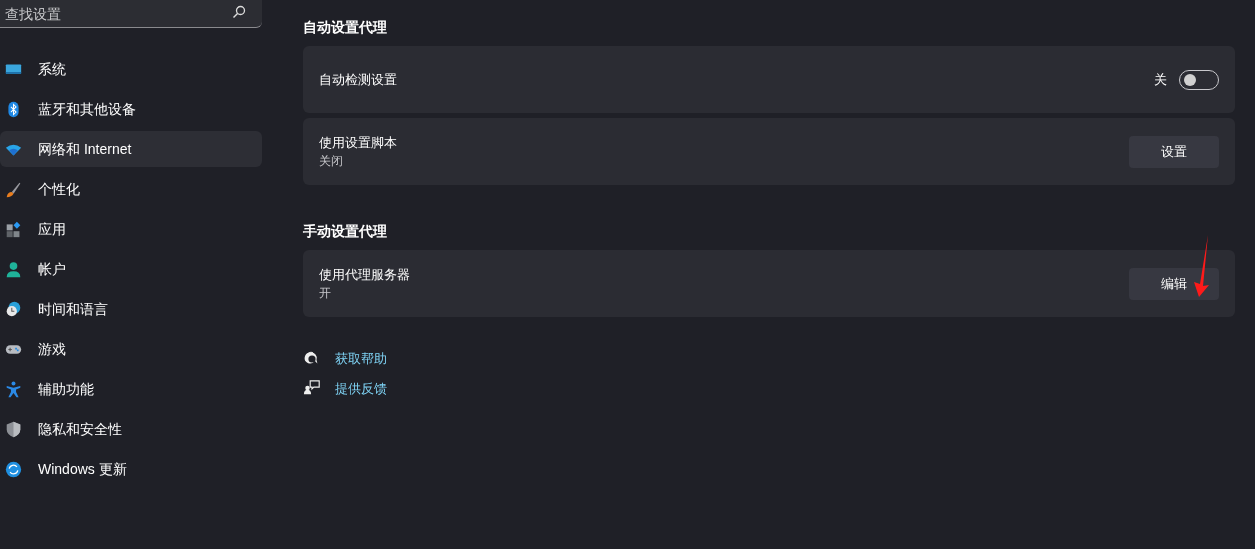  Describe the element at coordinates (13, 229) in the screenshot. I see `apps-icon` at that location.